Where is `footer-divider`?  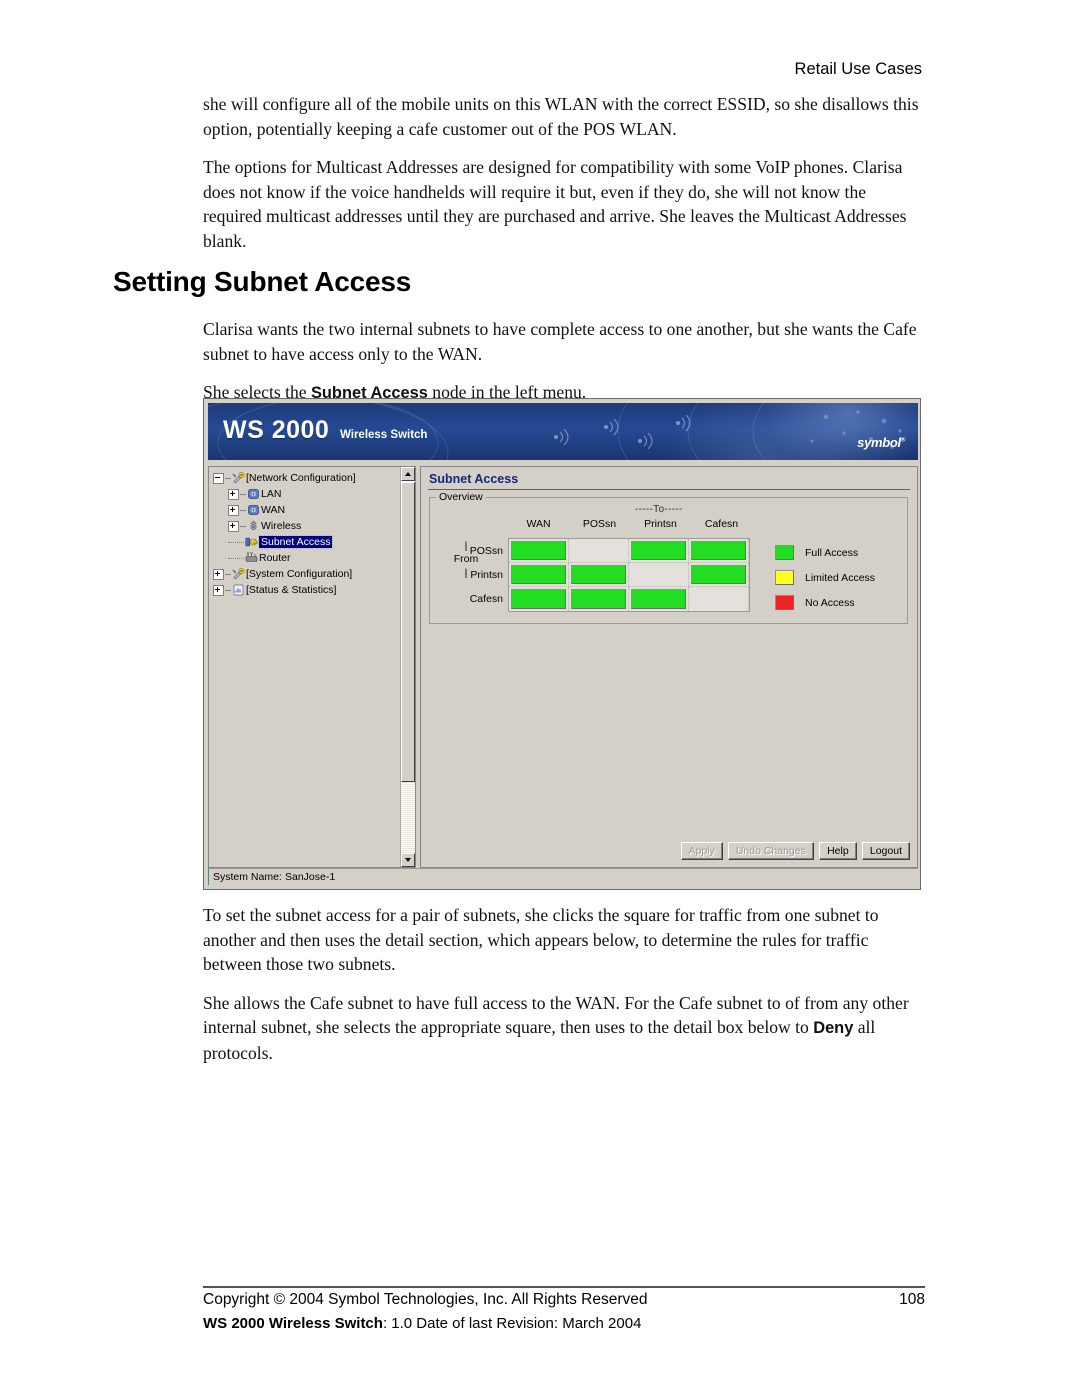
footer-divider is located at coordinates (564, 1287).